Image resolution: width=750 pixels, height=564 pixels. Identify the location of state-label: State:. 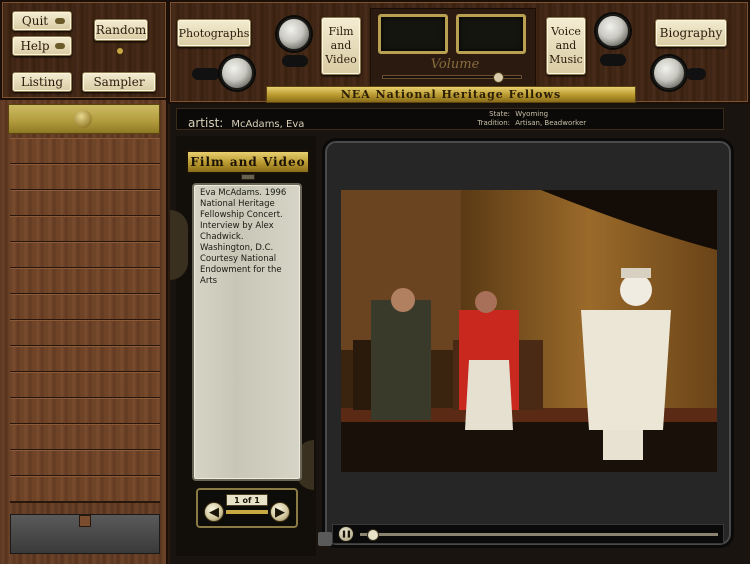
(499, 114).